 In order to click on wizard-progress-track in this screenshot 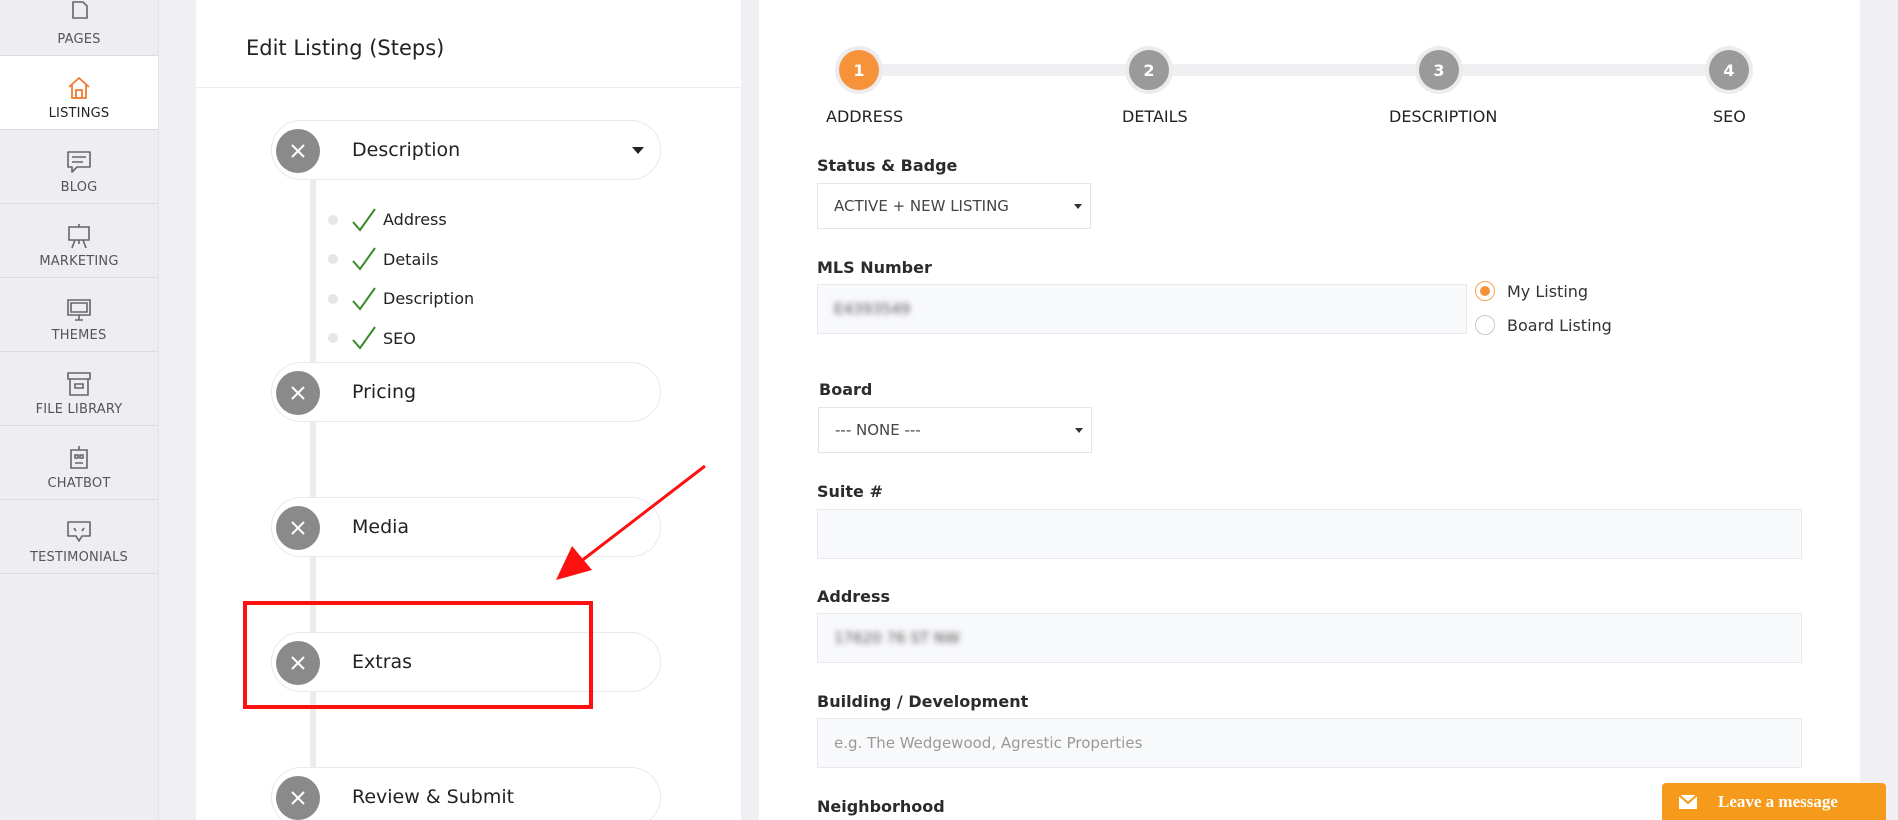, I will do `click(1294, 70)`.